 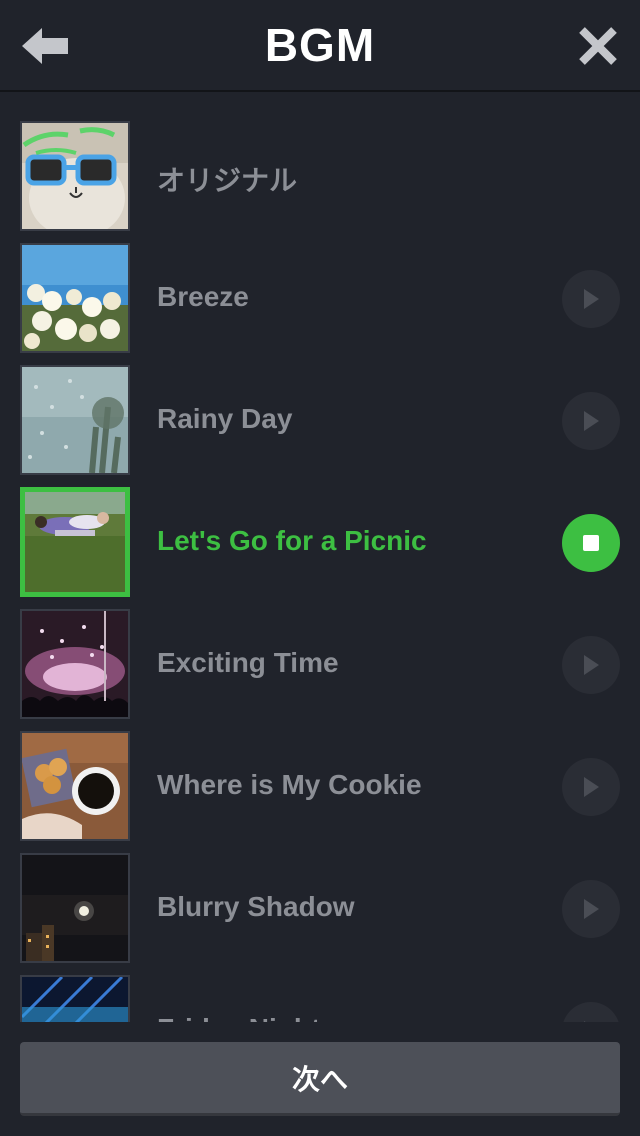 I want to click on track-row-rainy-day: Rainy Day, so click(x=320, y=406).